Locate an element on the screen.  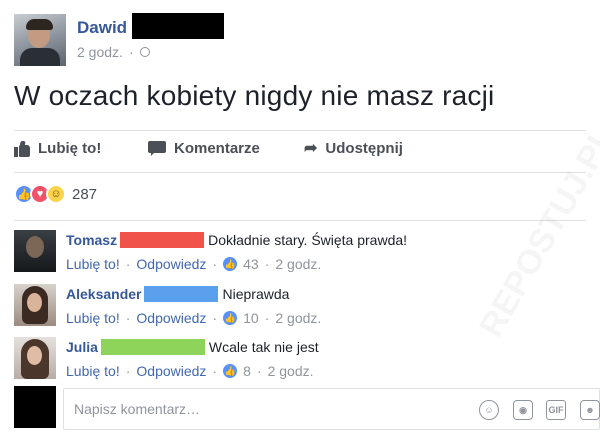
haha-reaction-icon: ☺ is located at coordinates (56, 194).